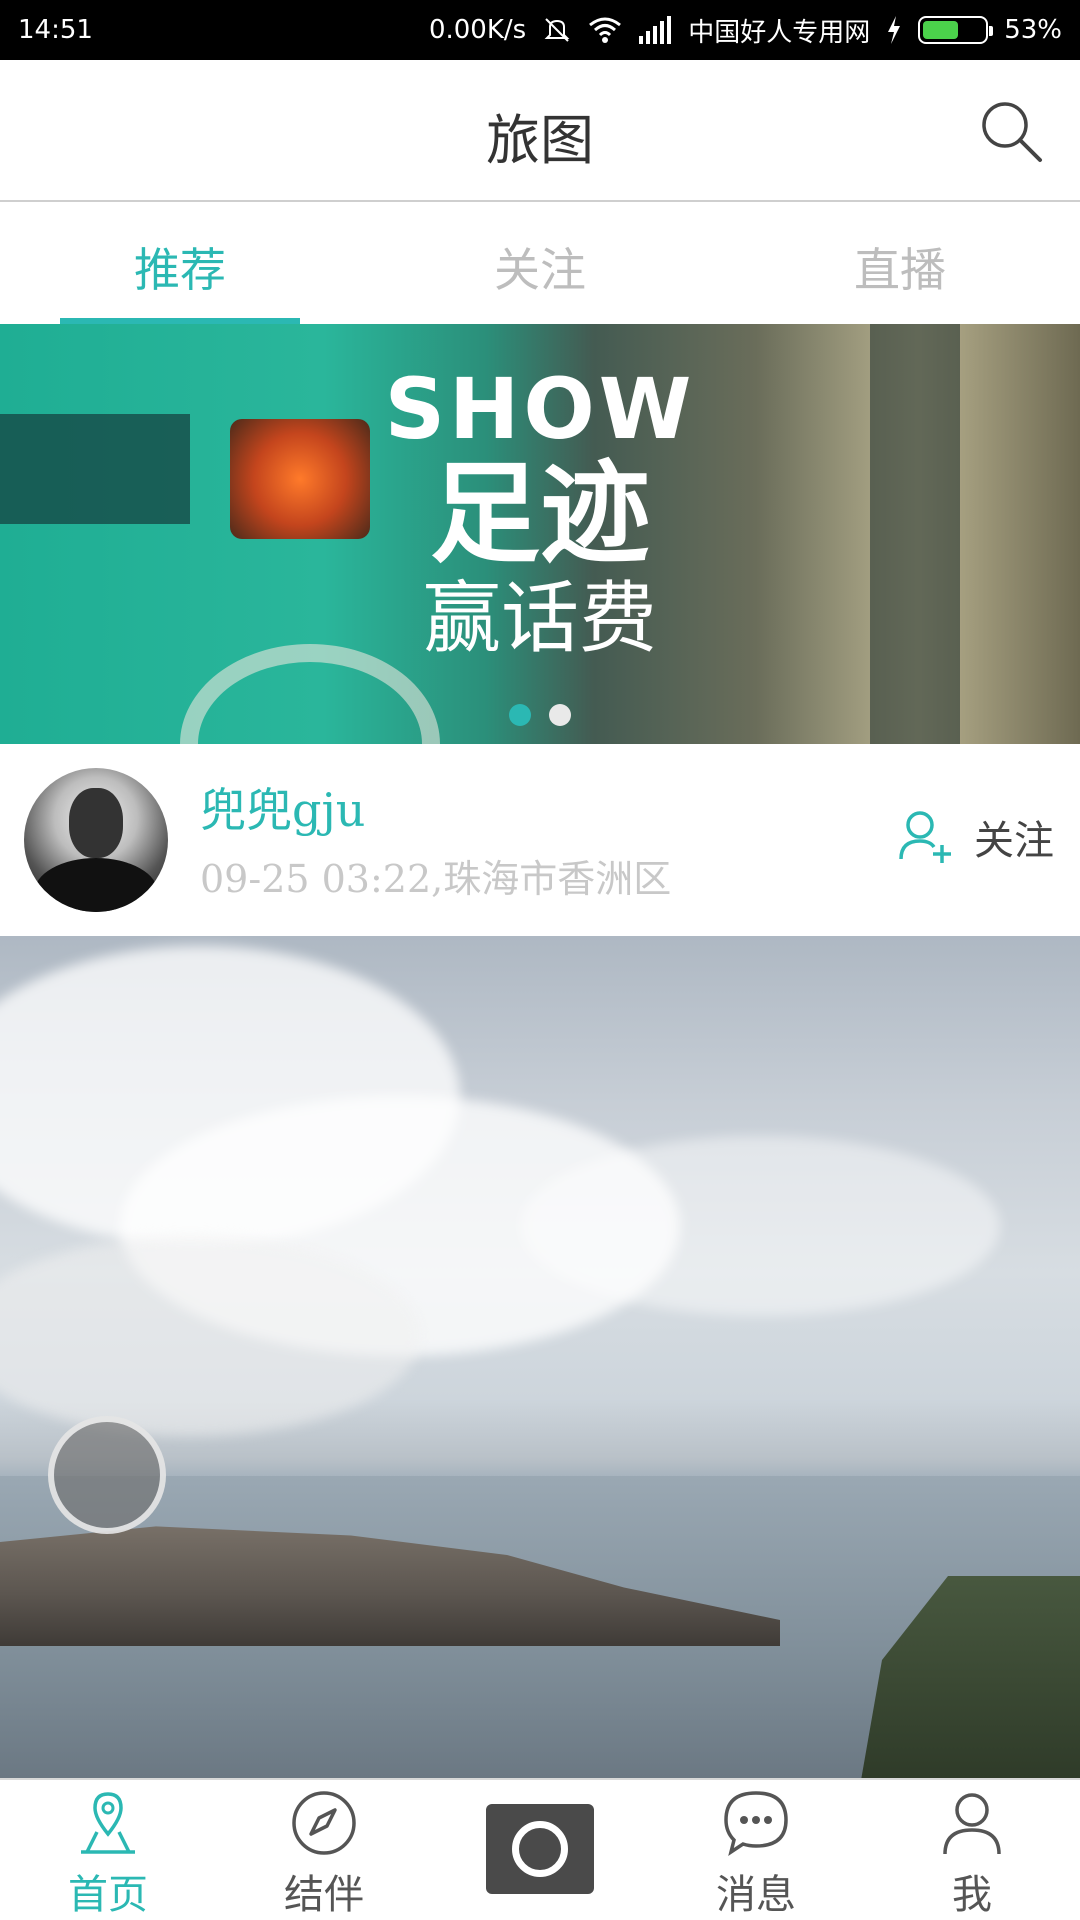  Describe the element at coordinates (108, 1823) in the screenshot. I see `location-pin-icon` at that location.